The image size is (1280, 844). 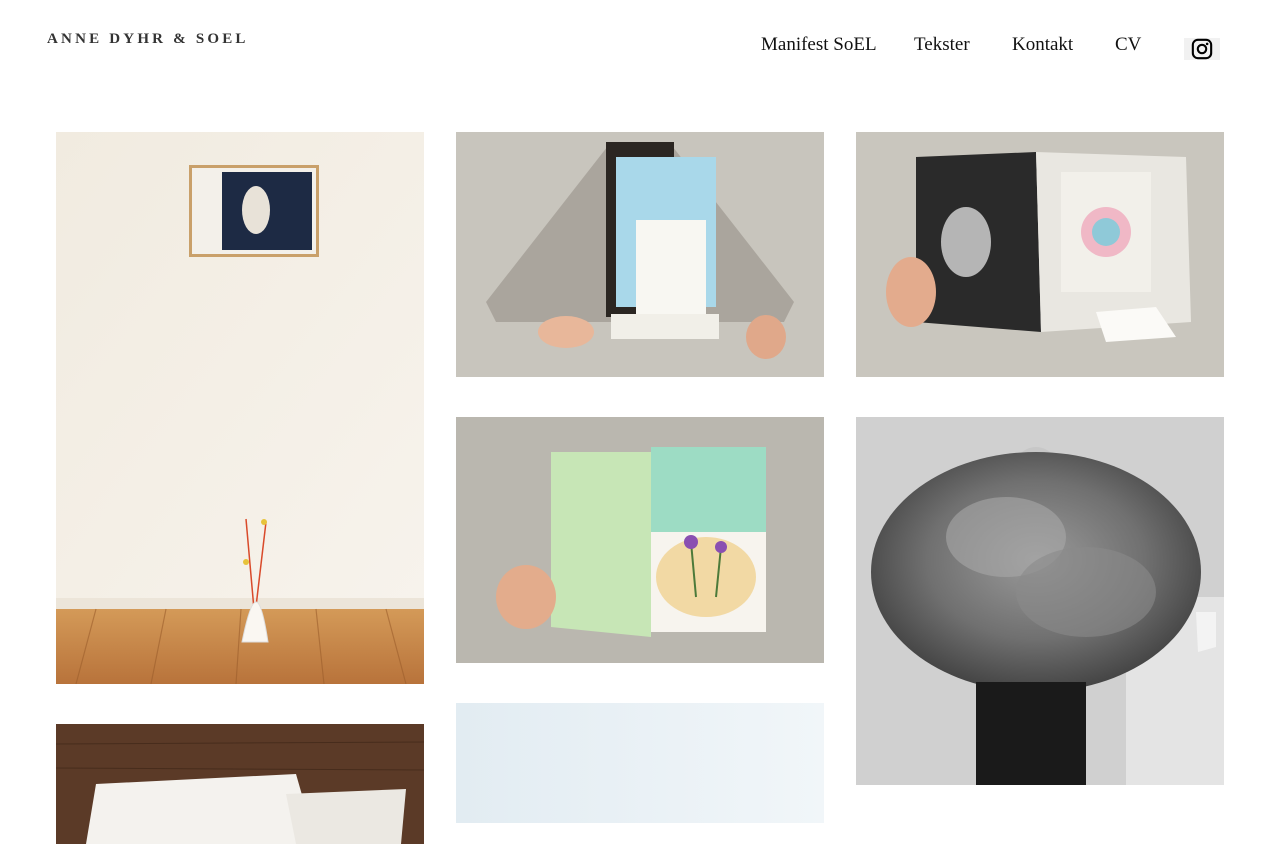 I want to click on instagram-link, so click(x=1202, y=49).